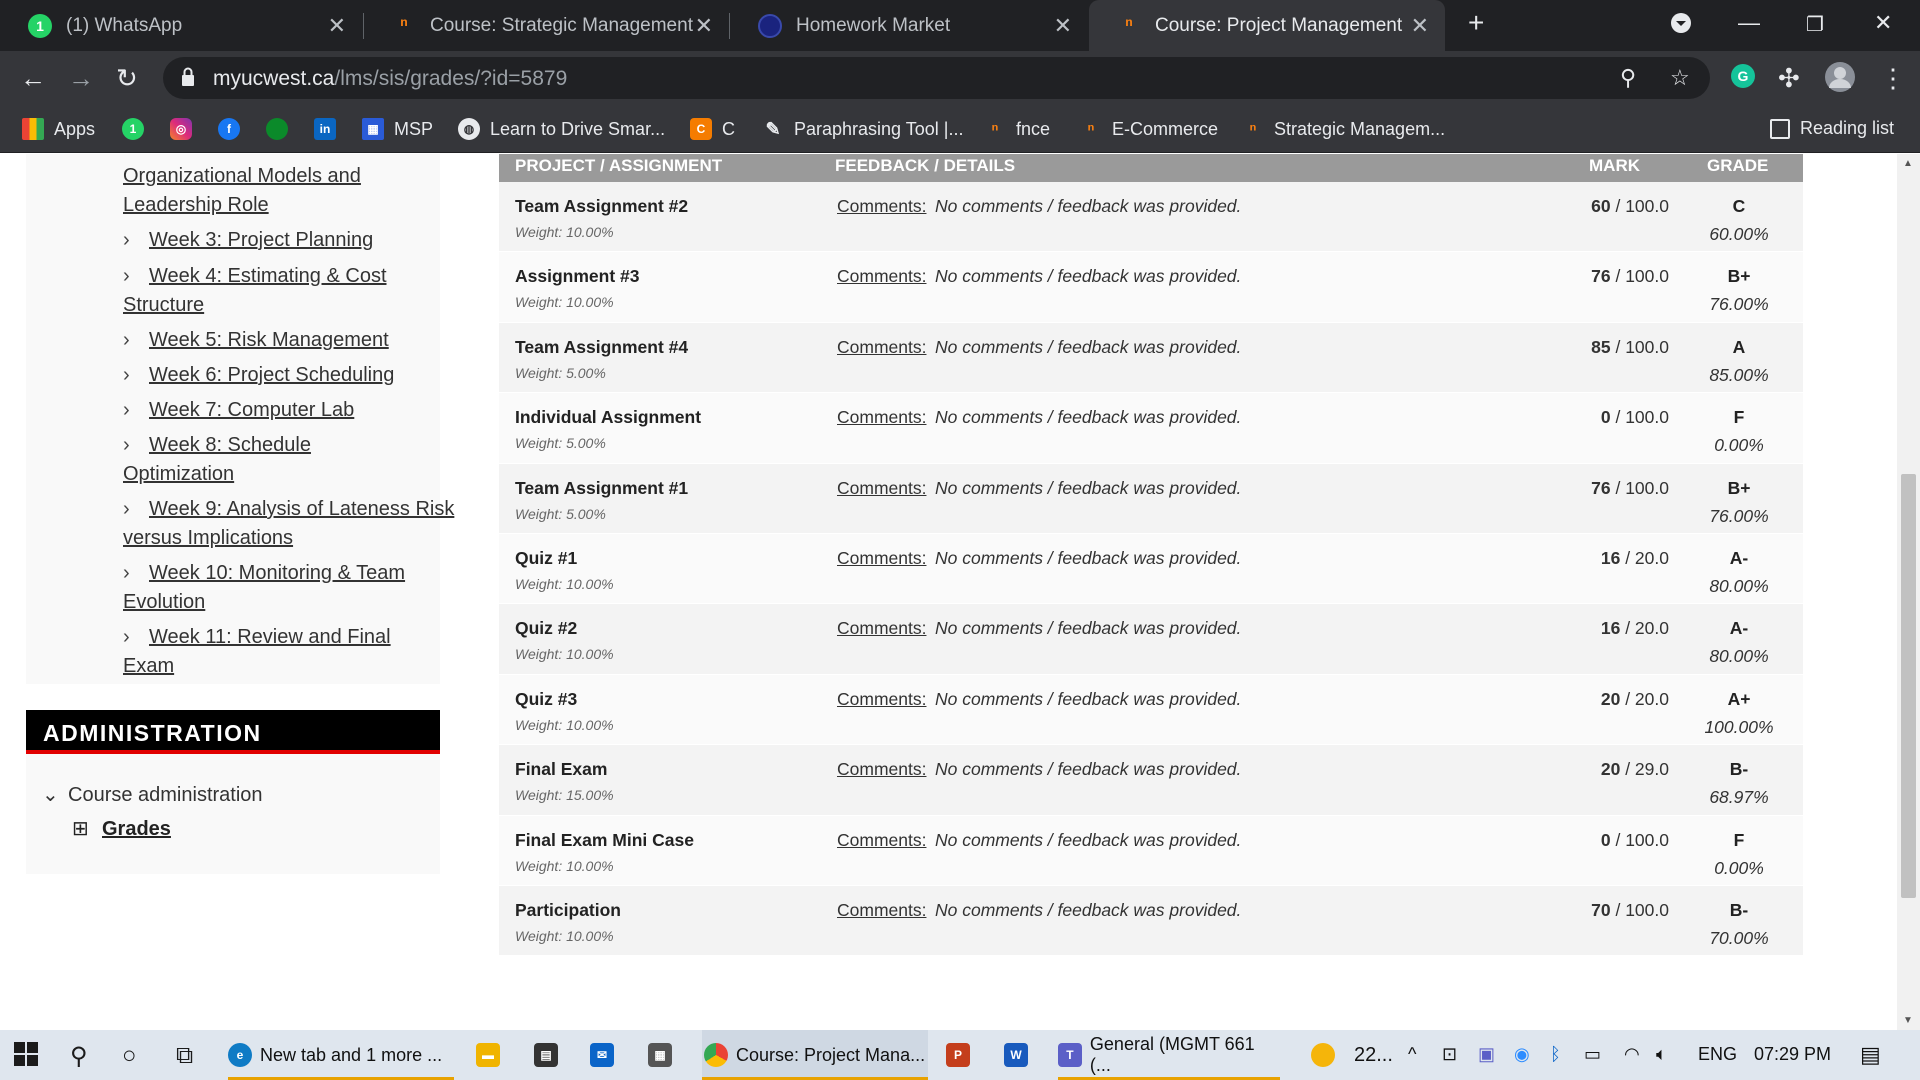 The height and width of the screenshot is (1080, 1920). What do you see at coordinates (26, 1057) in the screenshot?
I see `windows-start-icon` at bounding box center [26, 1057].